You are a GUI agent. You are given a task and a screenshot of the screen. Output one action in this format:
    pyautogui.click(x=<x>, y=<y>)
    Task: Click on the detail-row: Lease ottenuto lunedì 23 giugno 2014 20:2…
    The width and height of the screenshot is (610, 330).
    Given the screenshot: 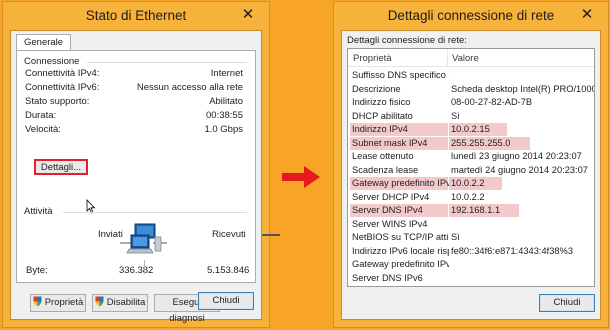 What is the action you would take?
    pyautogui.click(x=471, y=156)
    